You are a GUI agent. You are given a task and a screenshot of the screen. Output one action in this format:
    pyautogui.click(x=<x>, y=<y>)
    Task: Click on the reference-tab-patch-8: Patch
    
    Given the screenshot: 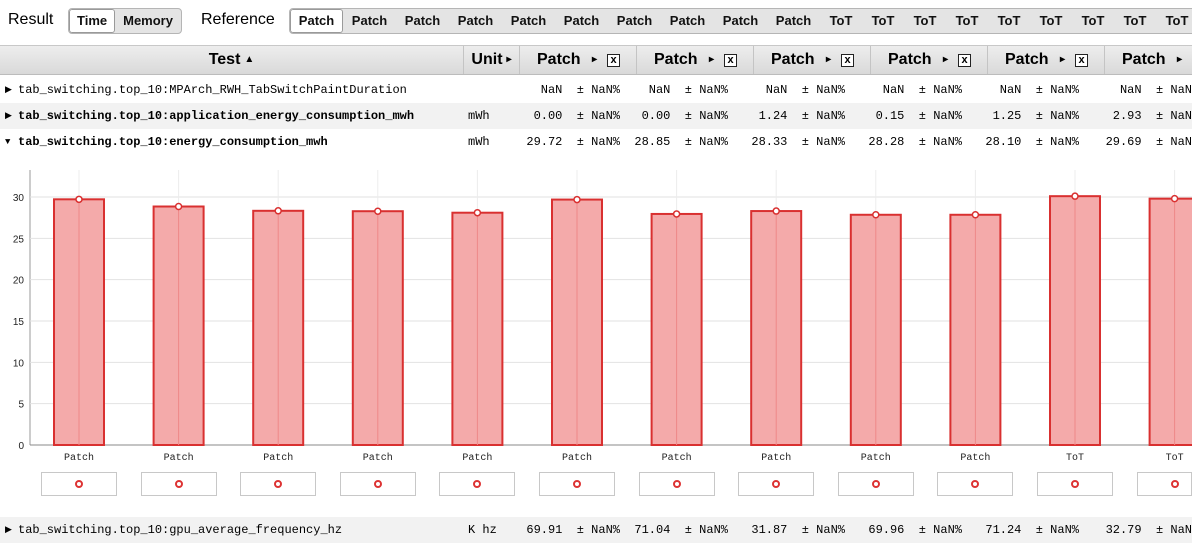 What is the action you would take?
    pyautogui.click(x=687, y=21)
    